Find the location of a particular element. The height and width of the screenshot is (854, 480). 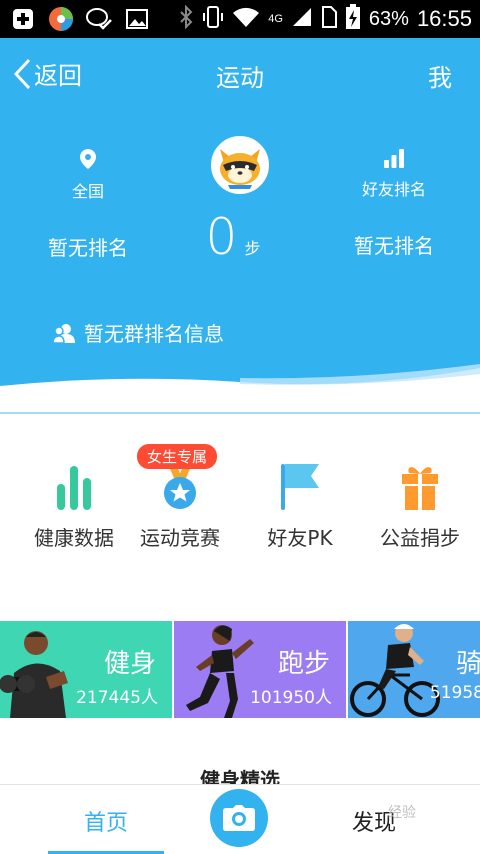

charity-steps-button: 公益捐步 is located at coordinates (420, 505).